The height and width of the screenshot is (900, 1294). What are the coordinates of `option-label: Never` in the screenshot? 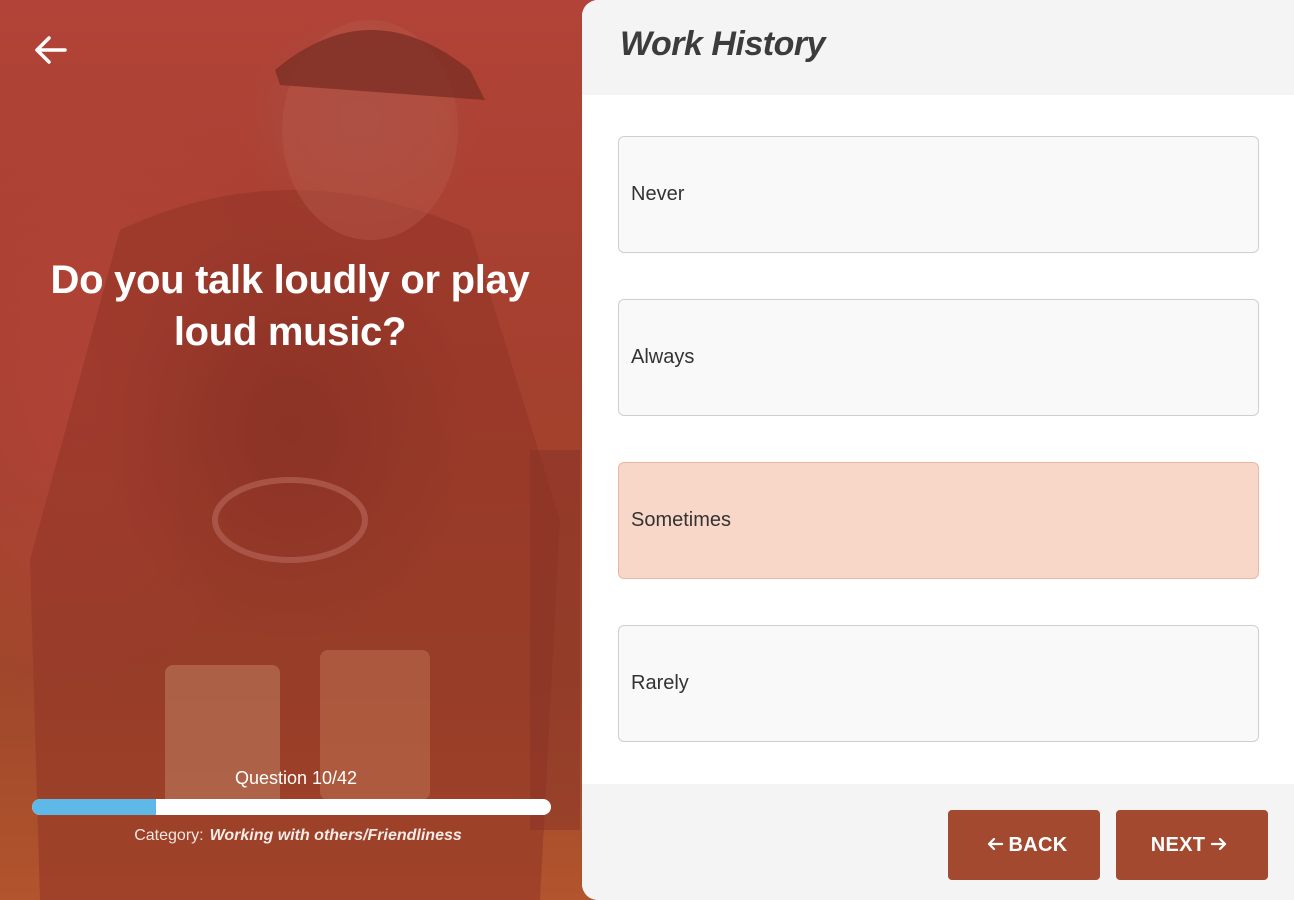 It's located at (658, 194).